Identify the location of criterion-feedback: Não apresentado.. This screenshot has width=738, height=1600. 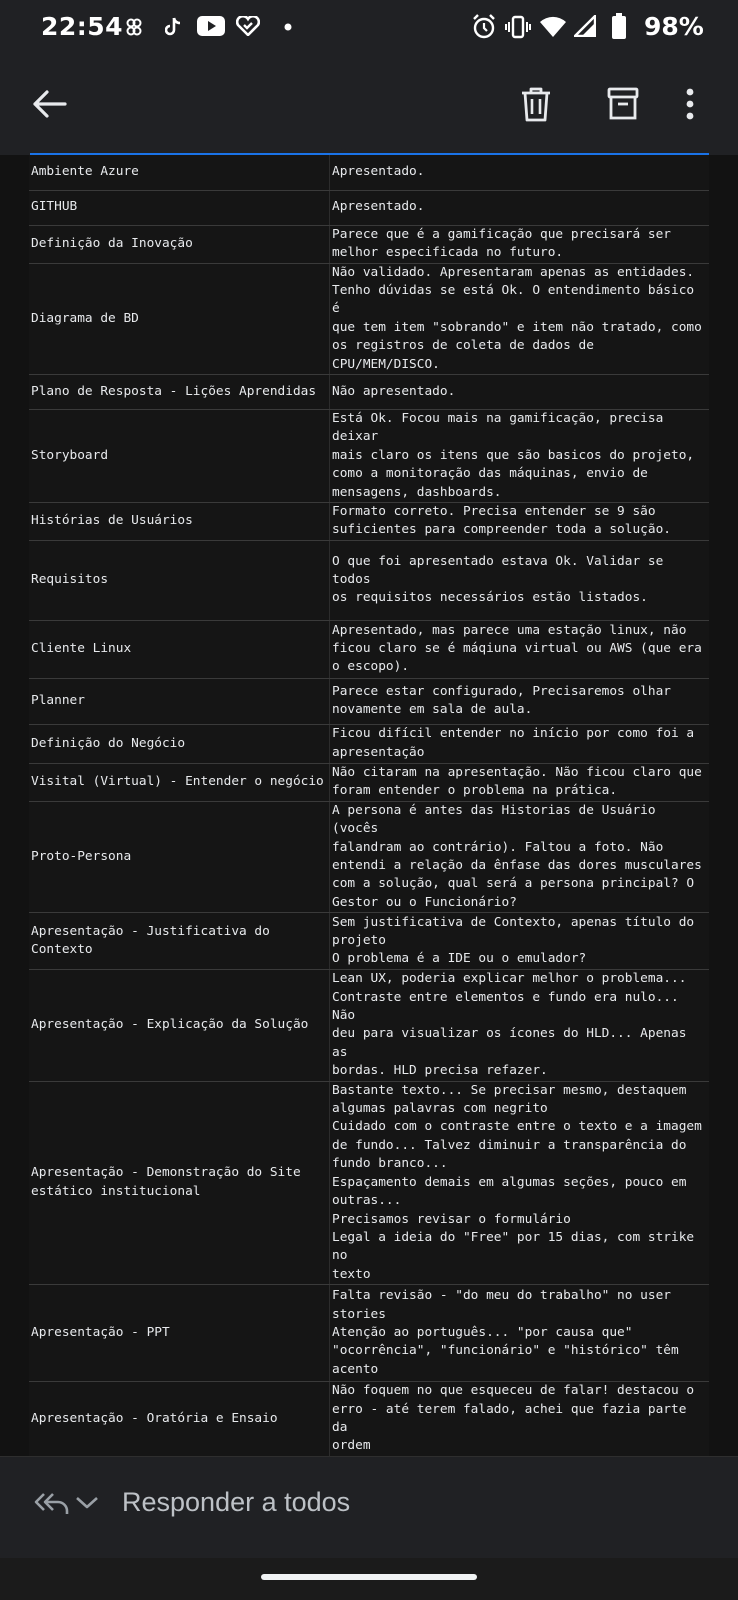
(519, 392).